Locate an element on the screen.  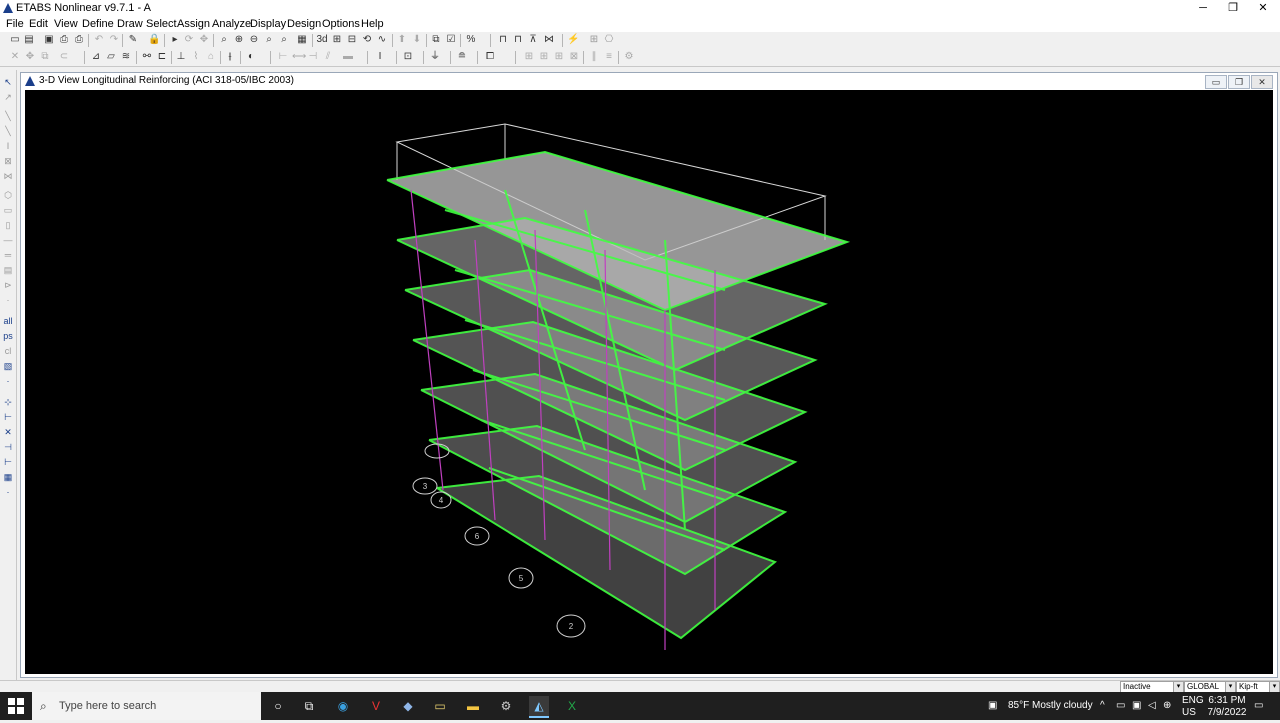
offset-icon: ⟷ is located at coordinates (299, 57).